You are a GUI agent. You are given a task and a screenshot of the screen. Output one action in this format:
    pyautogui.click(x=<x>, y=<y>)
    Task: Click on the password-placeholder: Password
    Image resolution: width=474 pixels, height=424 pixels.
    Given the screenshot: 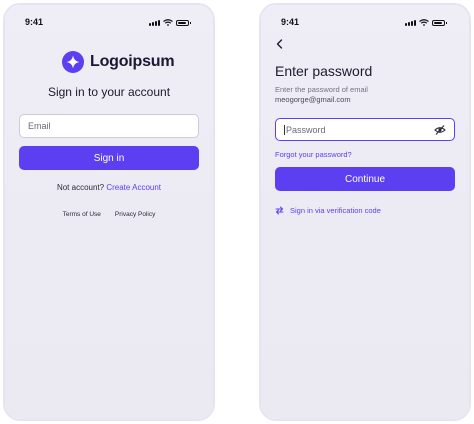 What is the action you would take?
    pyautogui.click(x=306, y=129)
    